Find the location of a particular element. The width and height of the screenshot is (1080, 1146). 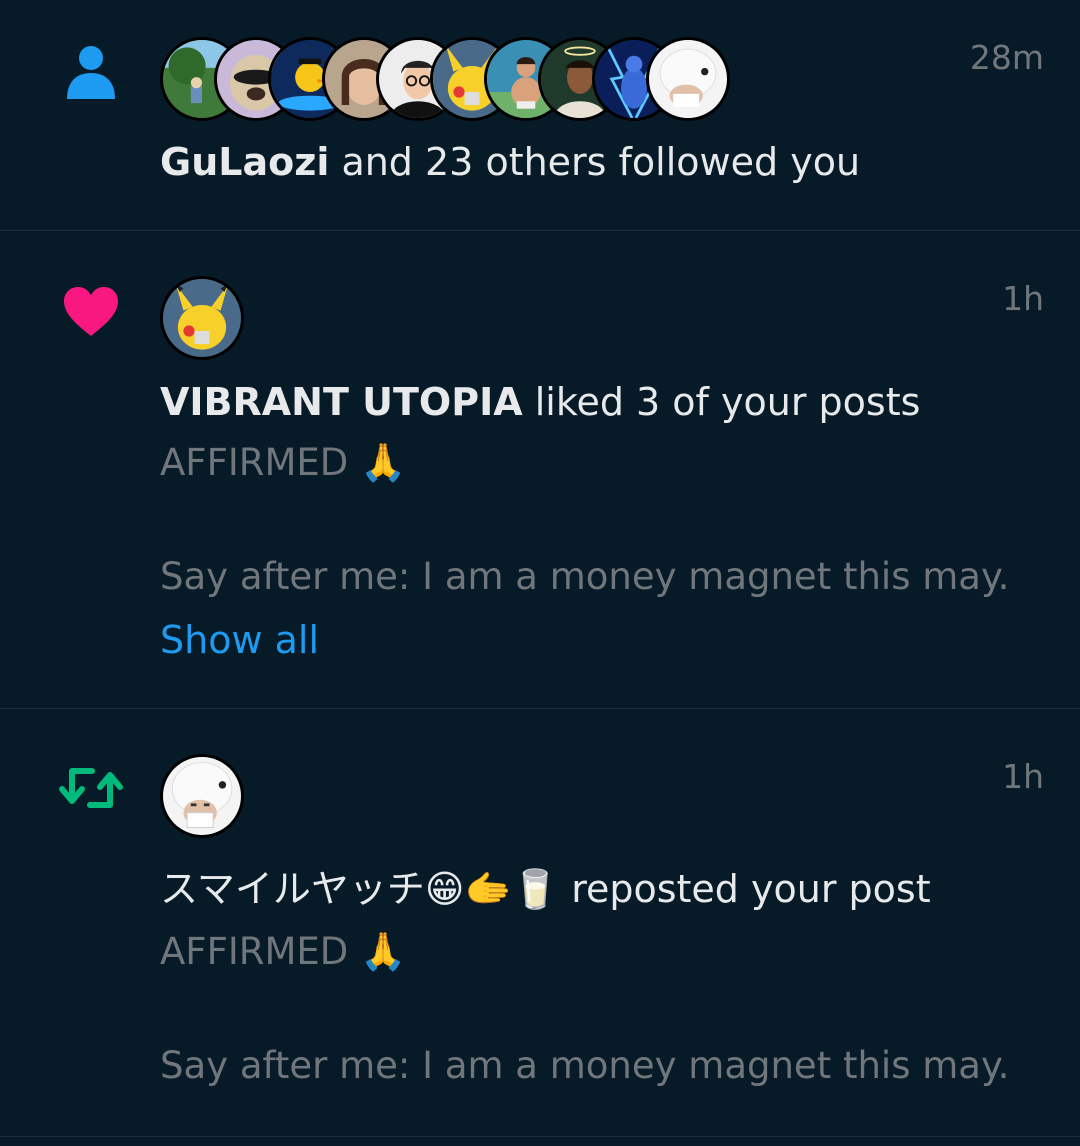

action-text: and 23 others followed you is located at coordinates (595, 162).